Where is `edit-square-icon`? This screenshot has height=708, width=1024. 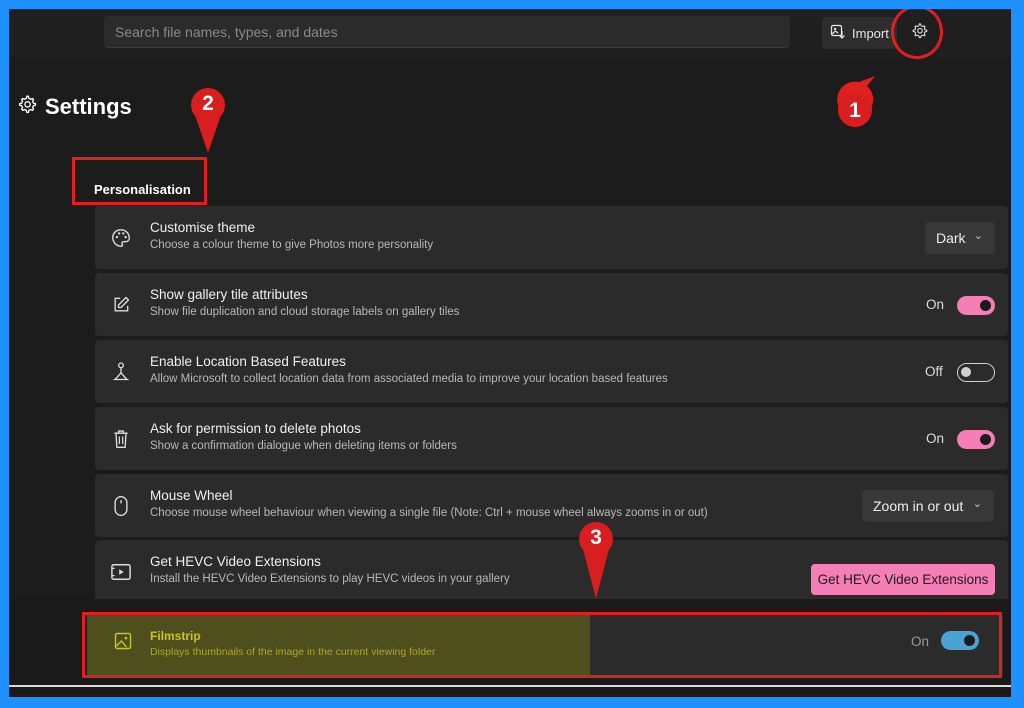 edit-square-icon is located at coordinates (121, 305).